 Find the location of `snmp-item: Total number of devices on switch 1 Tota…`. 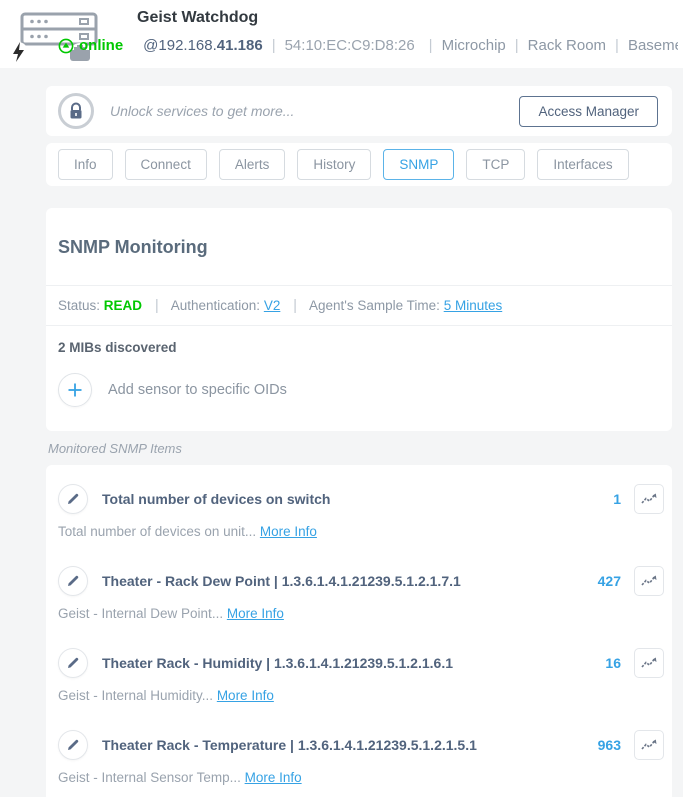

snmp-item: Total number of devices on switch 1 Tota… is located at coordinates (361, 514).